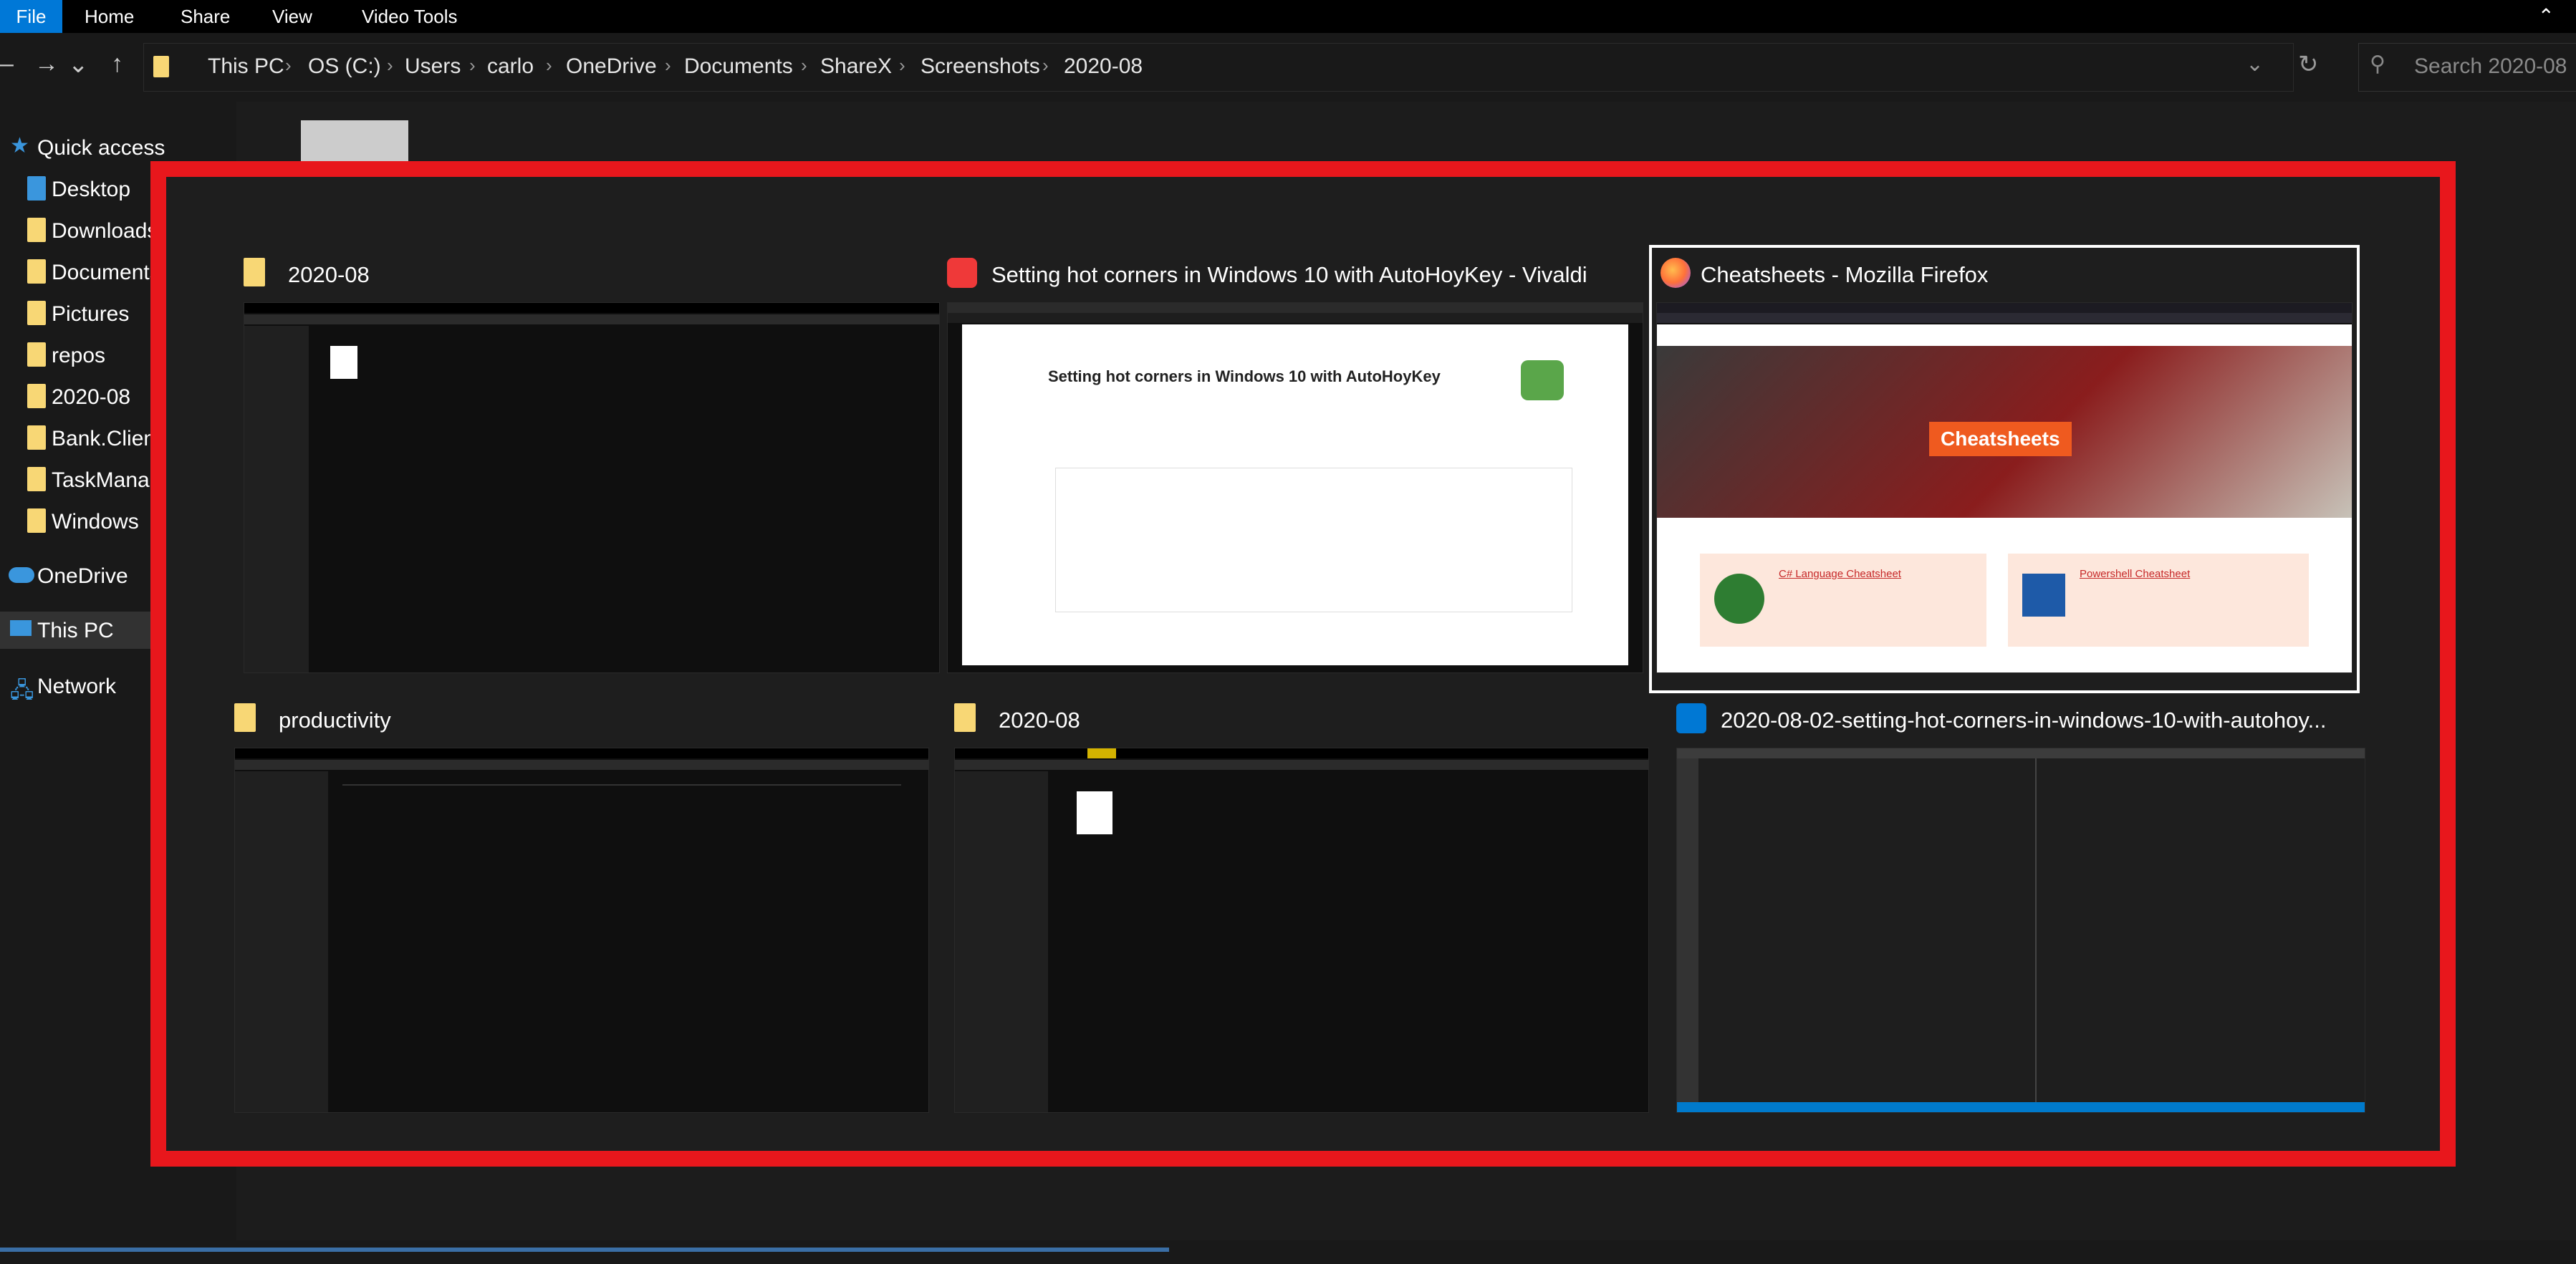 The image size is (2576, 1264). What do you see at coordinates (37, 230) in the screenshot?
I see `downloads-icon` at bounding box center [37, 230].